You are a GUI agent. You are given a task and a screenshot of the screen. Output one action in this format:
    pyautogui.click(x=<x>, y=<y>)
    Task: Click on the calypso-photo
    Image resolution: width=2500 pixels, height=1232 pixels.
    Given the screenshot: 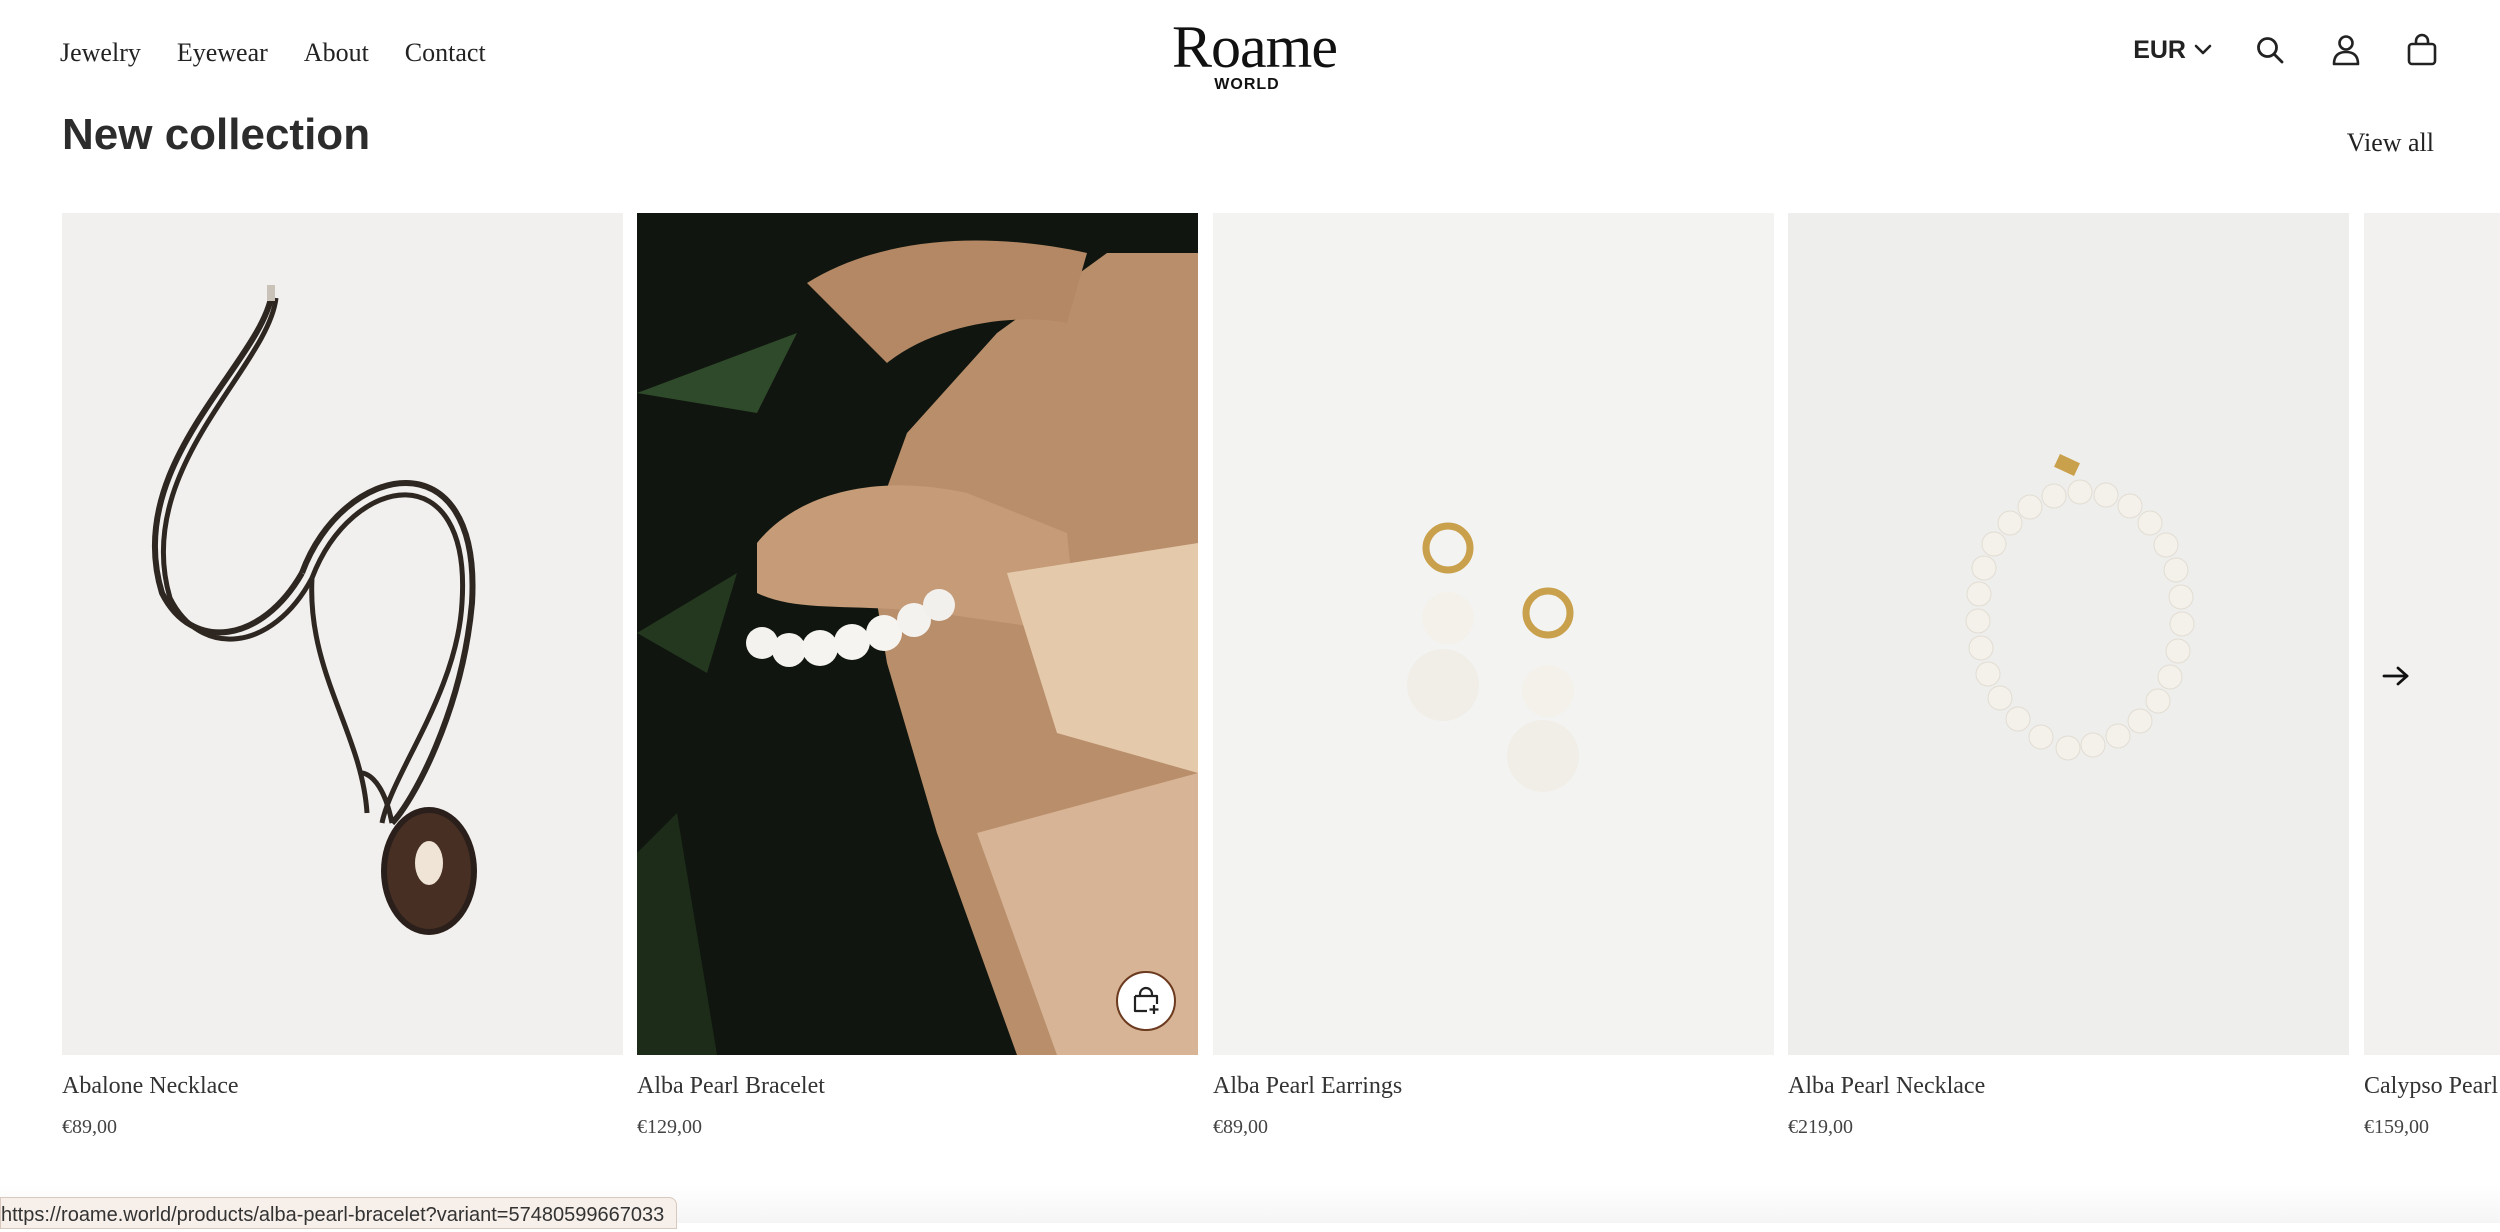 What is the action you would take?
    pyautogui.click(x=2432, y=634)
    